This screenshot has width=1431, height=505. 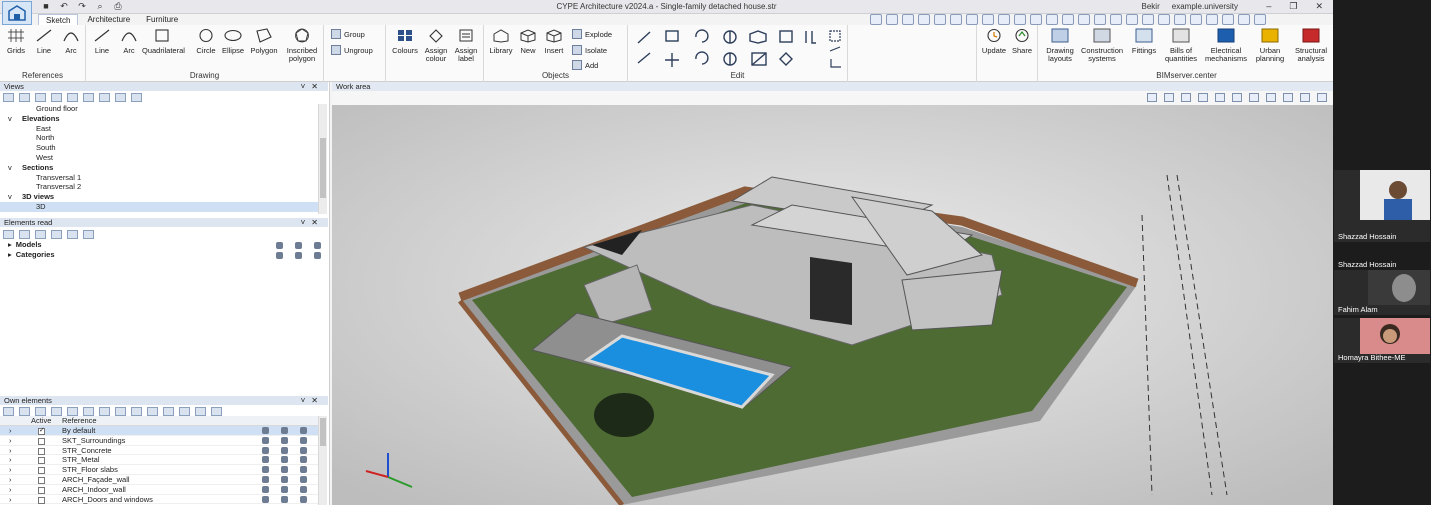 I want to click on views-tree-item: v Elevations, so click(x=159, y=119).